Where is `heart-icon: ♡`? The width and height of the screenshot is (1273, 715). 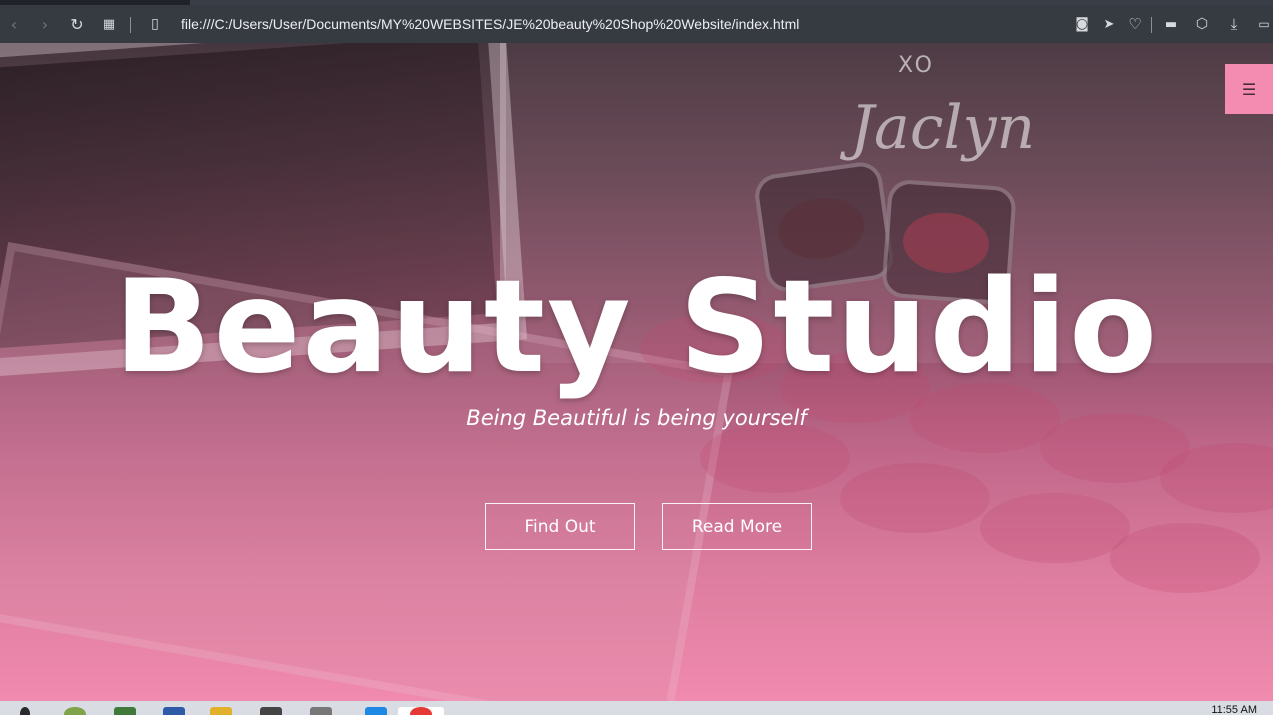
heart-icon: ♡ is located at coordinates (1135, 24).